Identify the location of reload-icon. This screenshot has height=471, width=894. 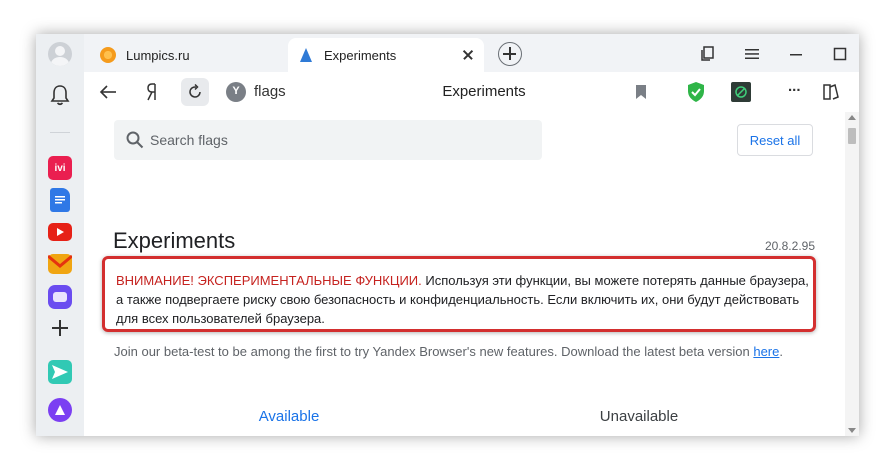
(195, 92).